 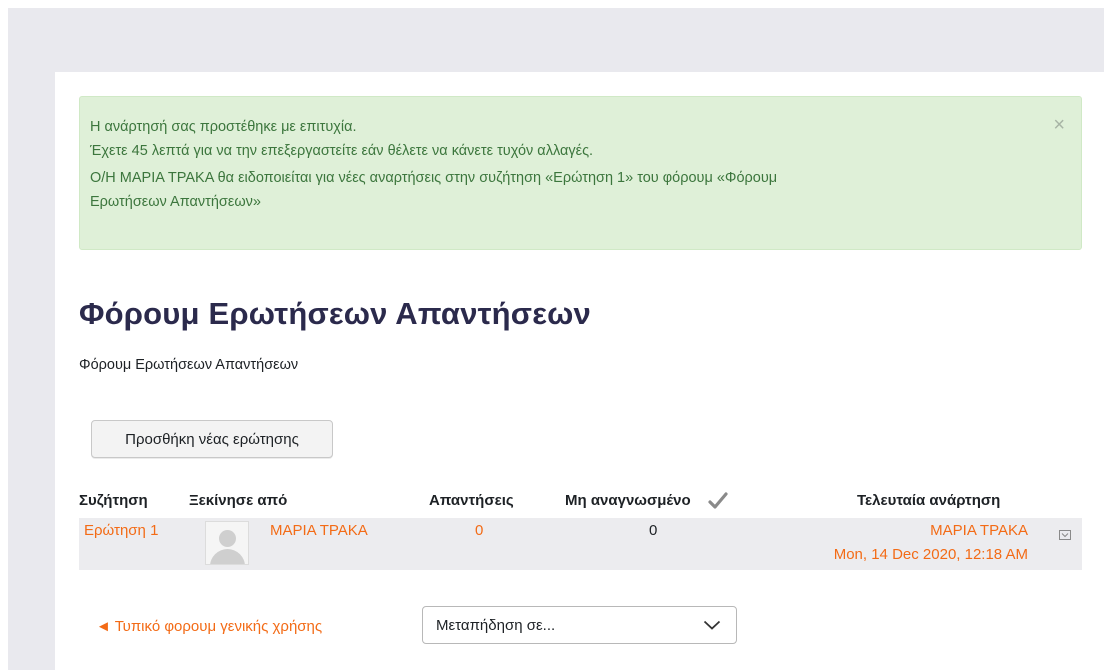 What do you see at coordinates (979, 530) in the screenshot?
I see `last-post-author-link: ΜΑΡΙΑ ΤΡΑΚΑ` at bounding box center [979, 530].